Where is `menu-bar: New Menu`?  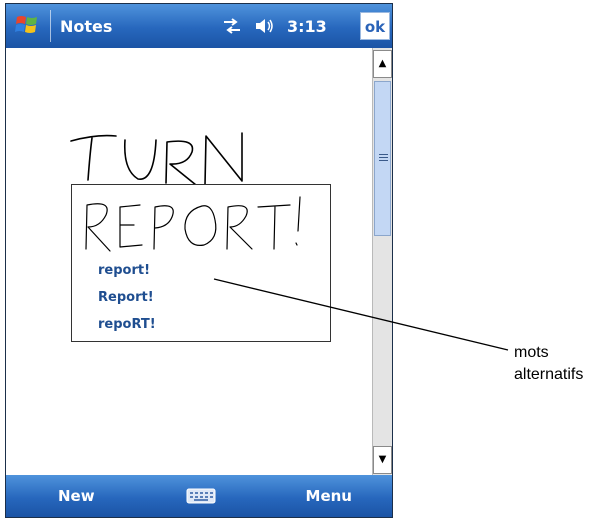 menu-bar: New Menu is located at coordinates (199, 496).